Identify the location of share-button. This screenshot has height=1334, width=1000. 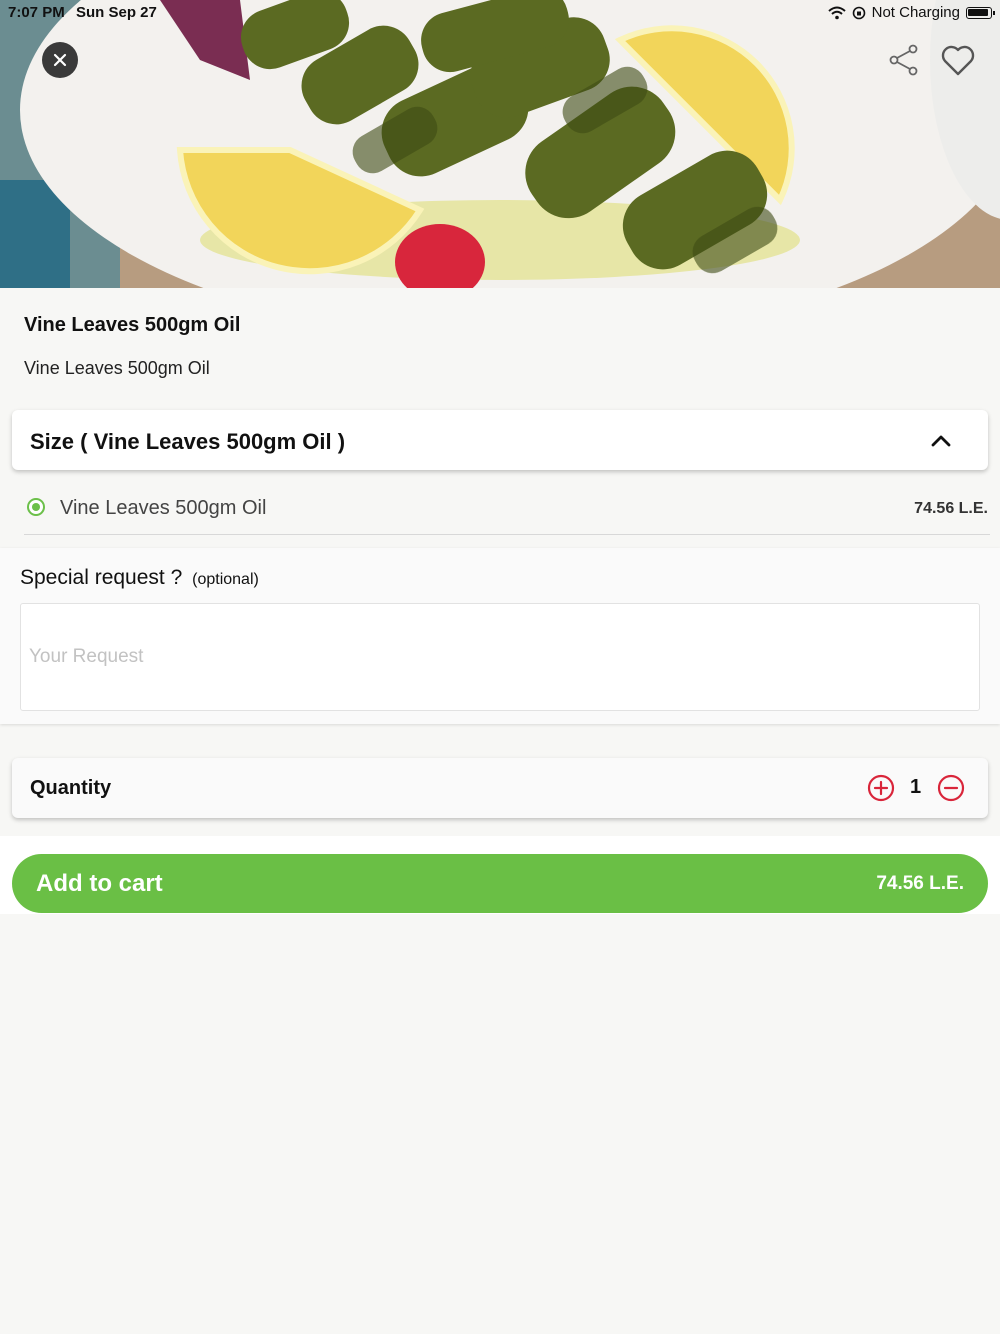
(904, 60).